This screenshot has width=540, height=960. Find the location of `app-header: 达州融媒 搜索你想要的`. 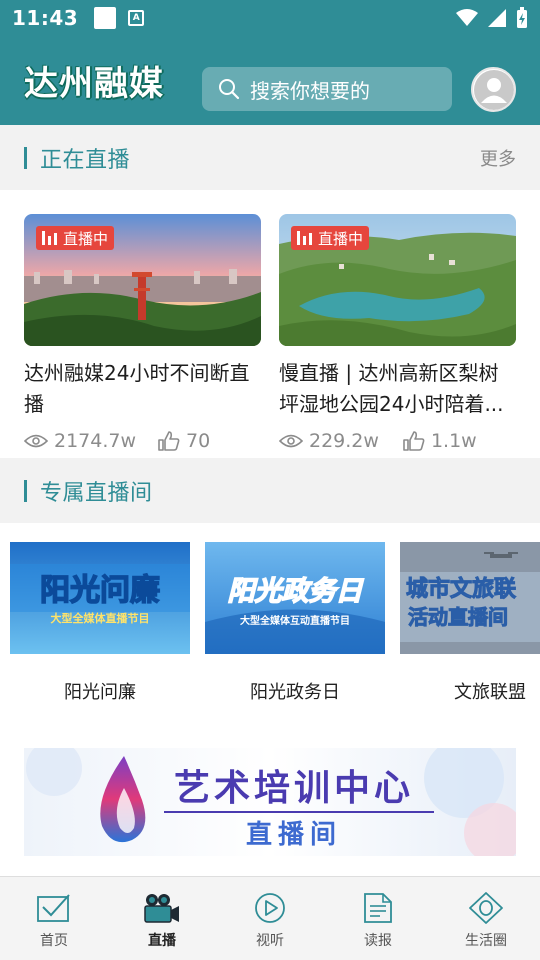

app-header: 达州融媒 搜索你想要的 is located at coordinates (270, 80).